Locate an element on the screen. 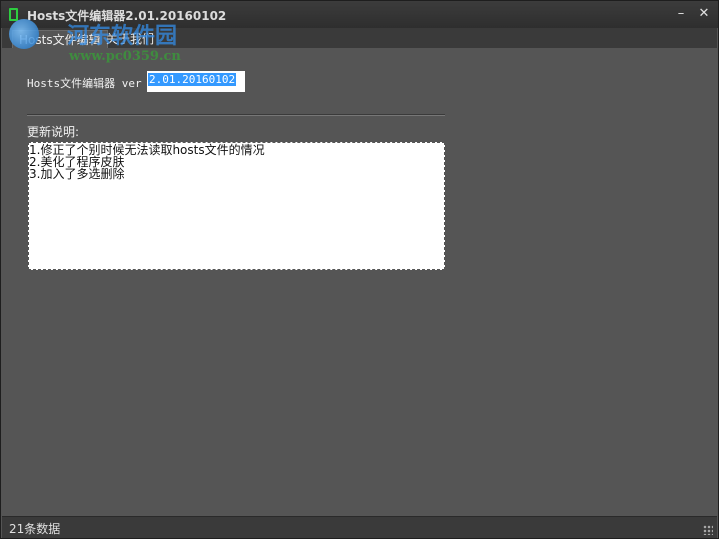 The image size is (719, 539). version-value: 2.01.20160102 is located at coordinates (192, 79).